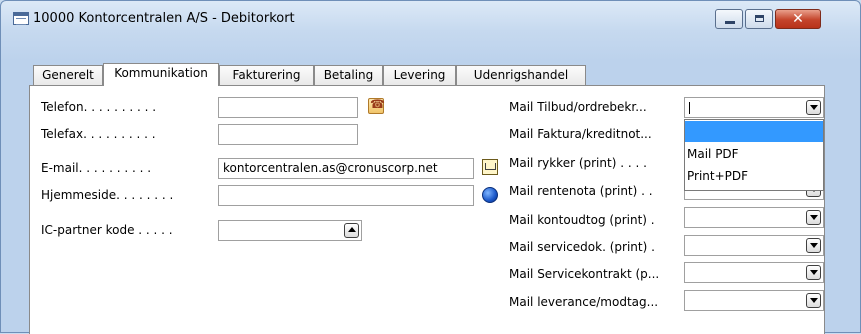  Describe the element at coordinates (266, 75) in the screenshot. I see `tab-fakturering: Fakturering` at that location.